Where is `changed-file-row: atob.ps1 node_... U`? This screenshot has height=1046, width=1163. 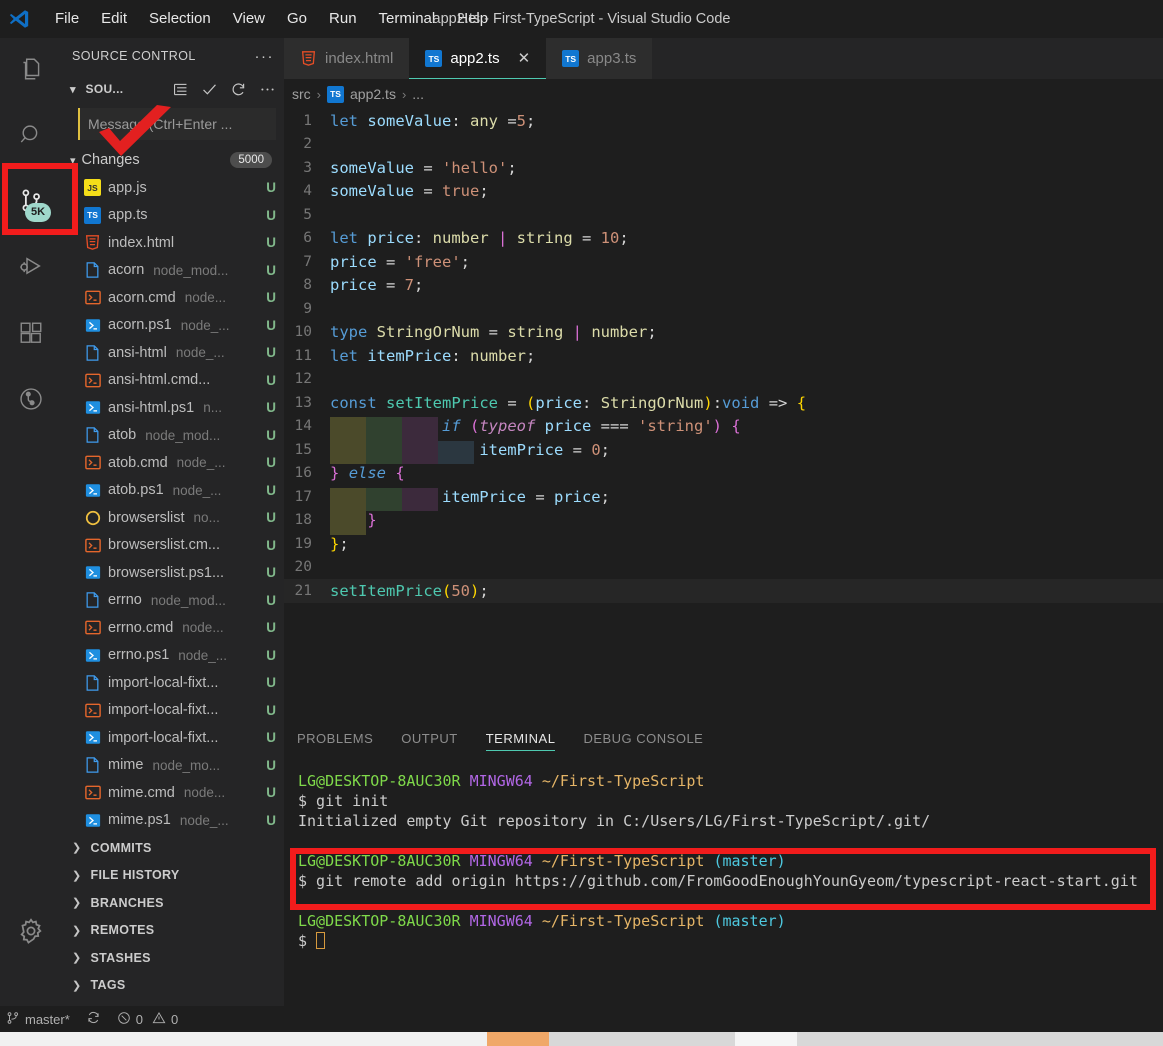
changed-file-row: atob.ps1 node_... U is located at coordinates (173, 491).